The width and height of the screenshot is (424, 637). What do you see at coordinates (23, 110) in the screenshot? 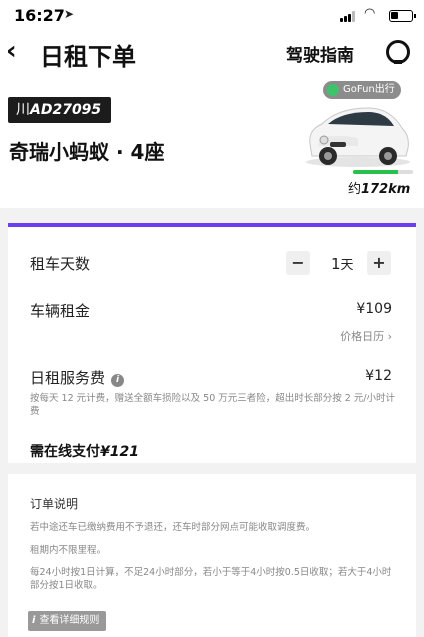
I see `plate-prefix: 川` at bounding box center [23, 110].